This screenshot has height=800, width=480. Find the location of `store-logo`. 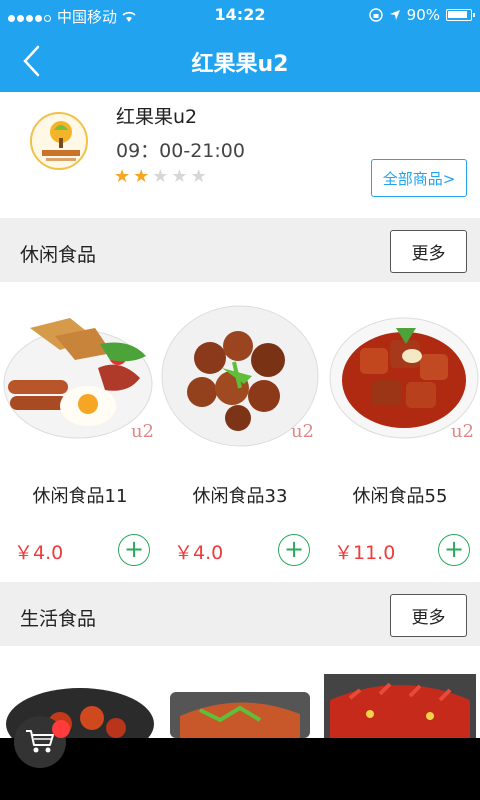

store-logo is located at coordinates (59, 141).